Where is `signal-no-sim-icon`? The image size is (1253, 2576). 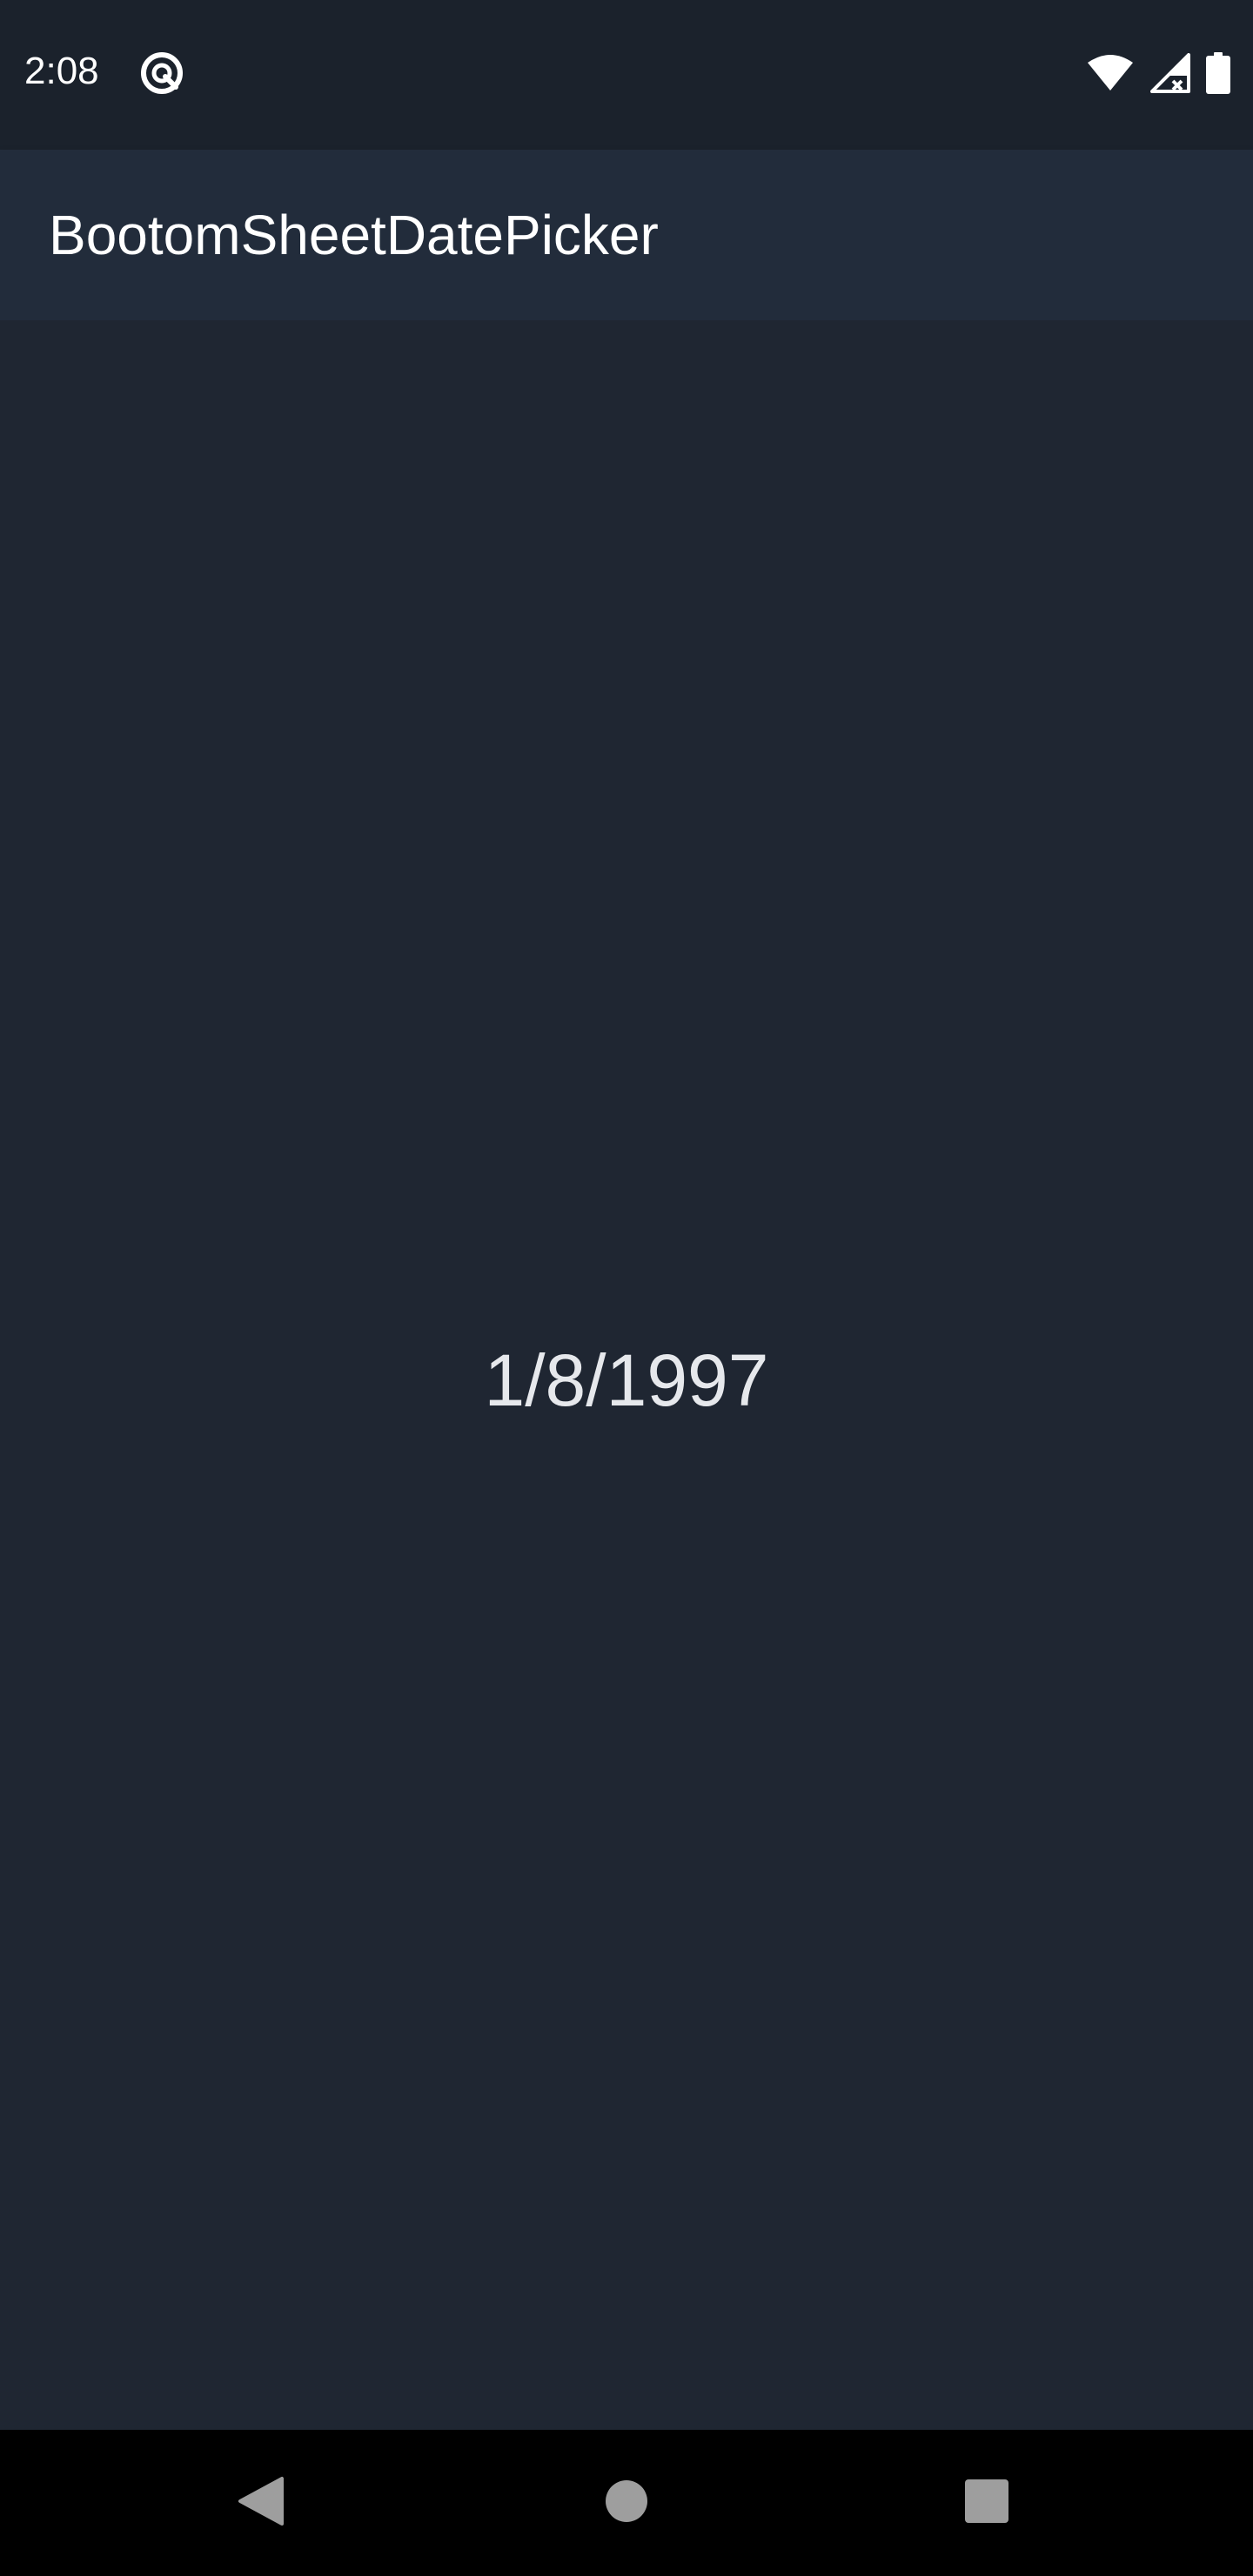 signal-no-sim-icon is located at coordinates (1170, 74).